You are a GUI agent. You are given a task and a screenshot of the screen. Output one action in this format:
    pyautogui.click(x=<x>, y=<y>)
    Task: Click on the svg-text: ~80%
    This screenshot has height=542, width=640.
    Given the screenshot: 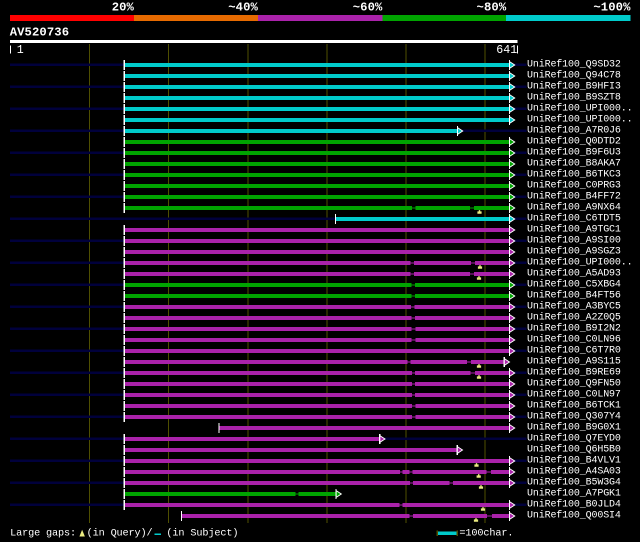 What is the action you would take?
    pyautogui.click(x=492, y=7)
    